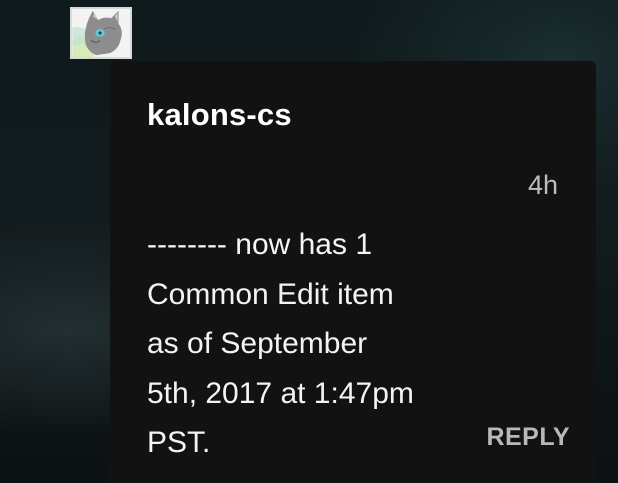 The height and width of the screenshot is (483, 618). I want to click on cat-avatar-icon, so click(101, 33).